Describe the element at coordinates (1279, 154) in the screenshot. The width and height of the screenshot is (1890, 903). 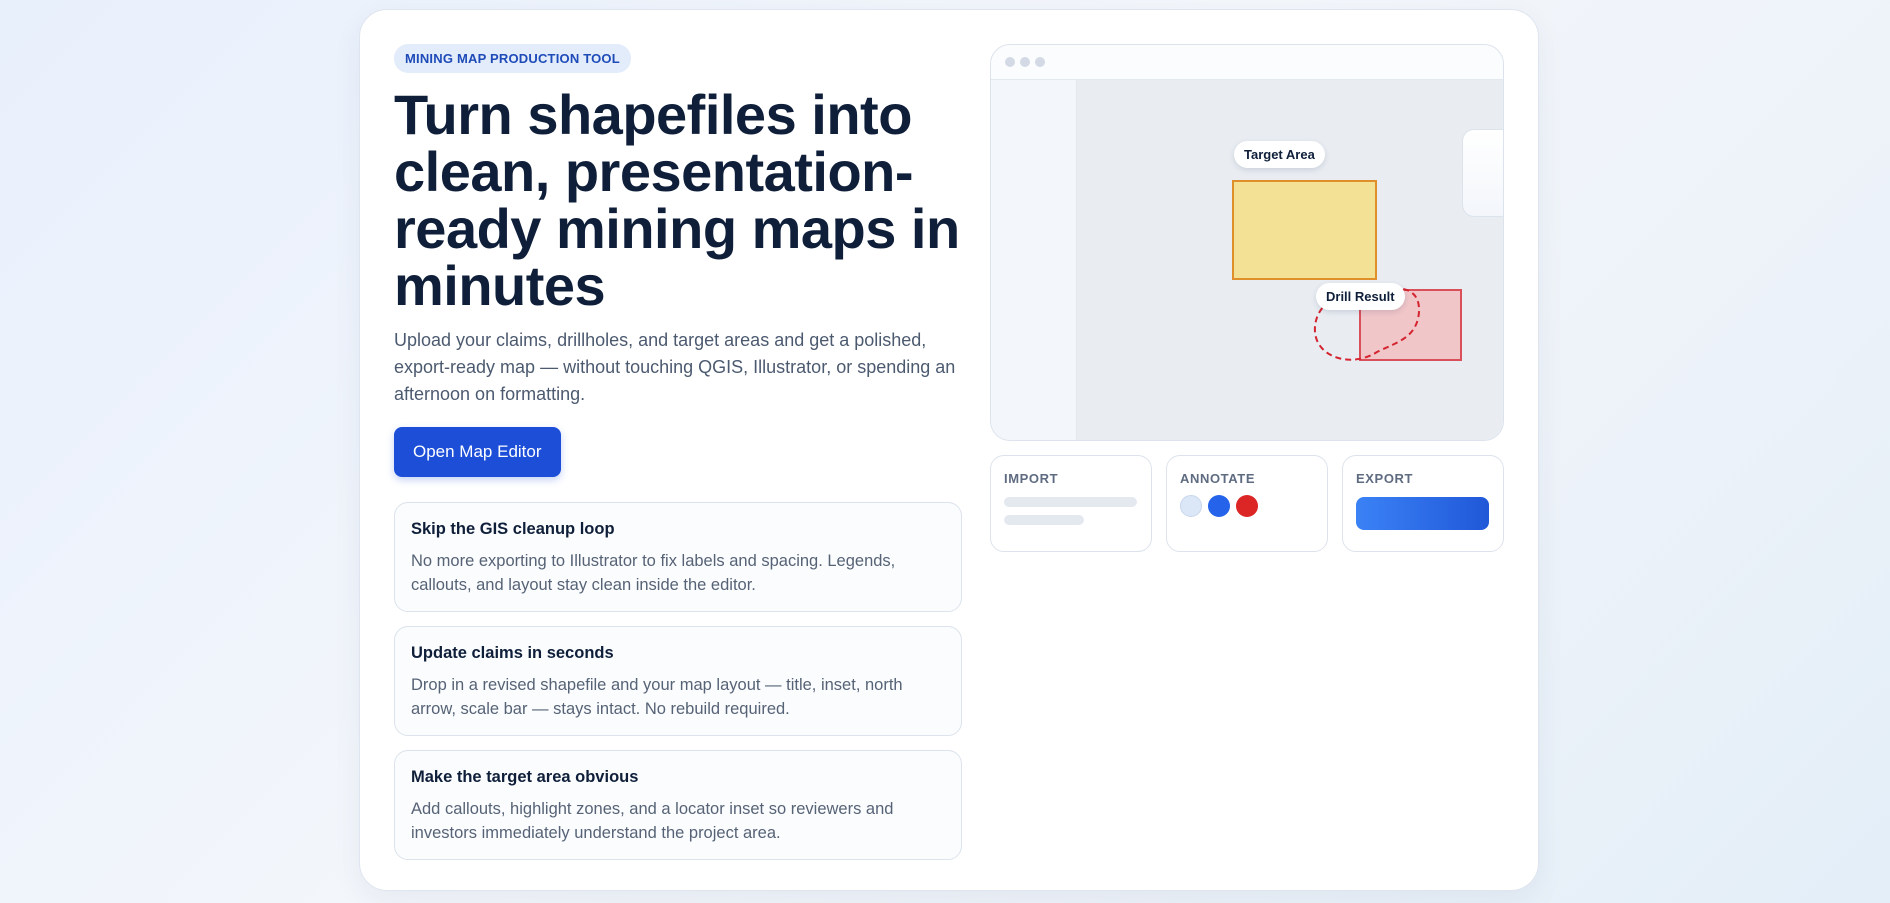
I see `target-area-label: Target Area` at that location.